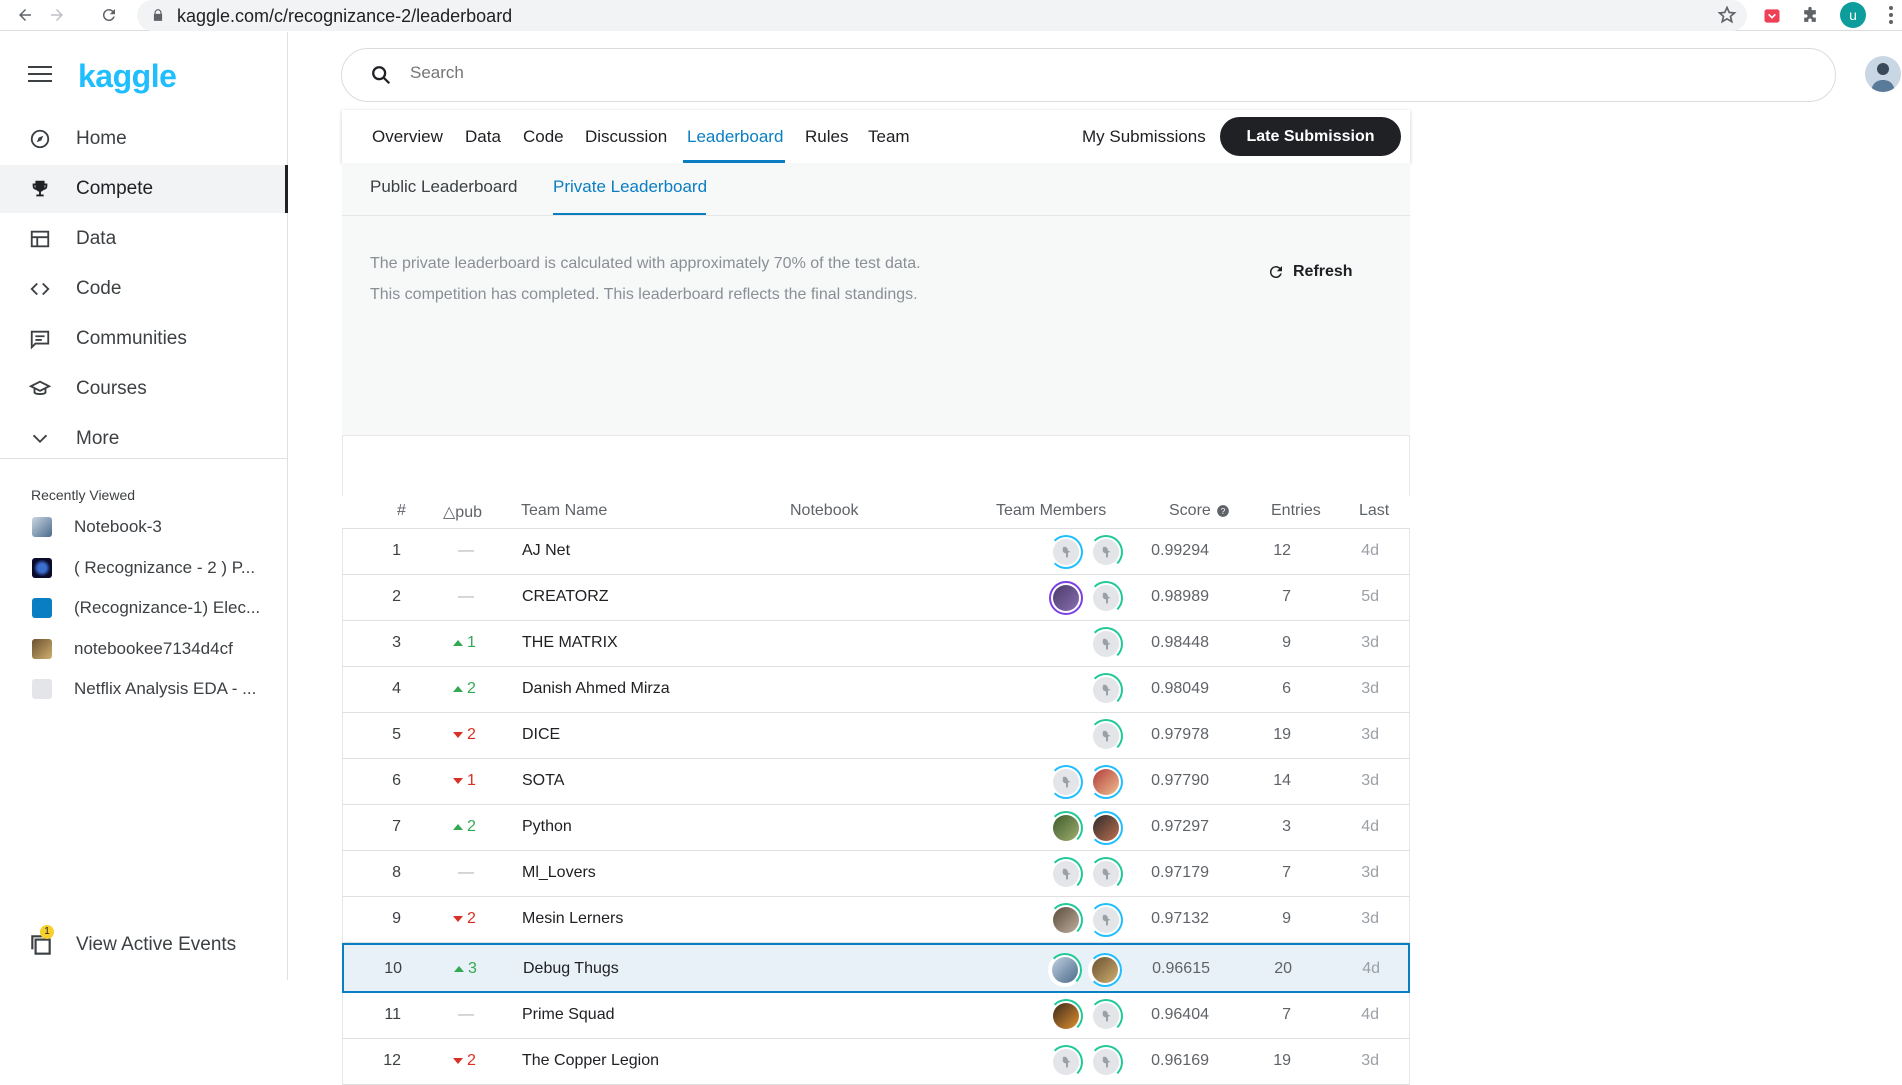 The image size is (1902, 1085). I want to click on sidebar-item-code: Code, so click(144, 289).